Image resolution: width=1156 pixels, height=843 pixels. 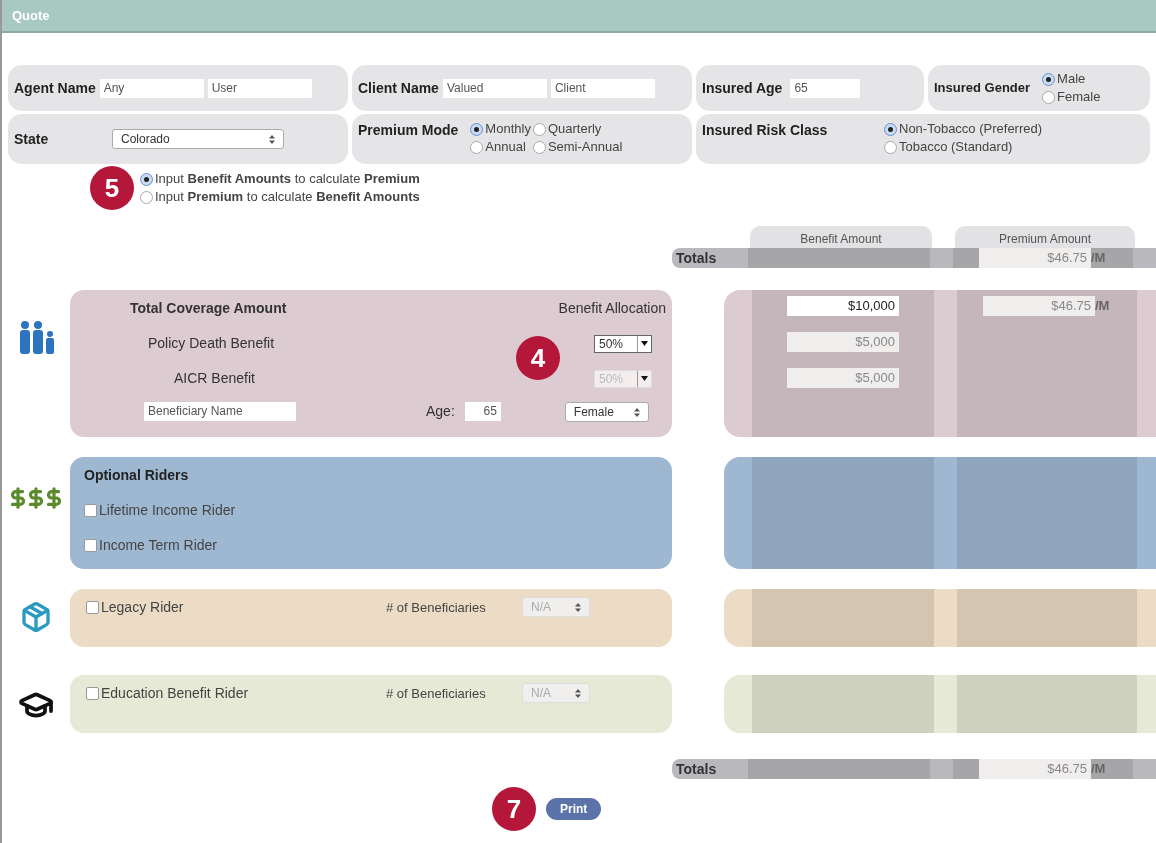 What do you see at coordinates (765, 130) in the screenshot?
I see `field-label: Insured Risk Class` at bounding box center [765, 130].